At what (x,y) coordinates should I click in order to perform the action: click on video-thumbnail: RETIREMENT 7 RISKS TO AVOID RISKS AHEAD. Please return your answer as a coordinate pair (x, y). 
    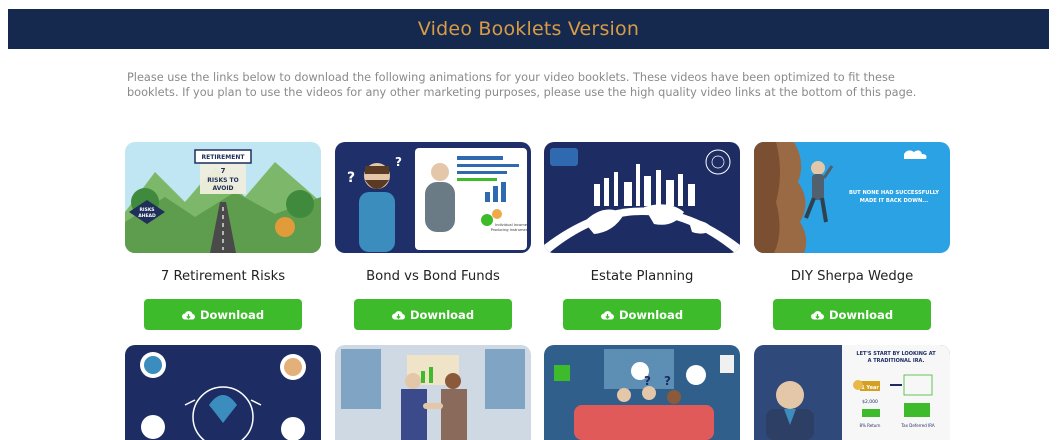
    Looking at the image, I should click on (223, 197).